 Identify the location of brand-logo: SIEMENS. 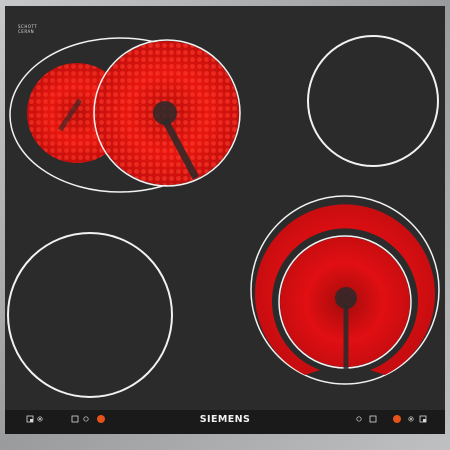
(225, 419).